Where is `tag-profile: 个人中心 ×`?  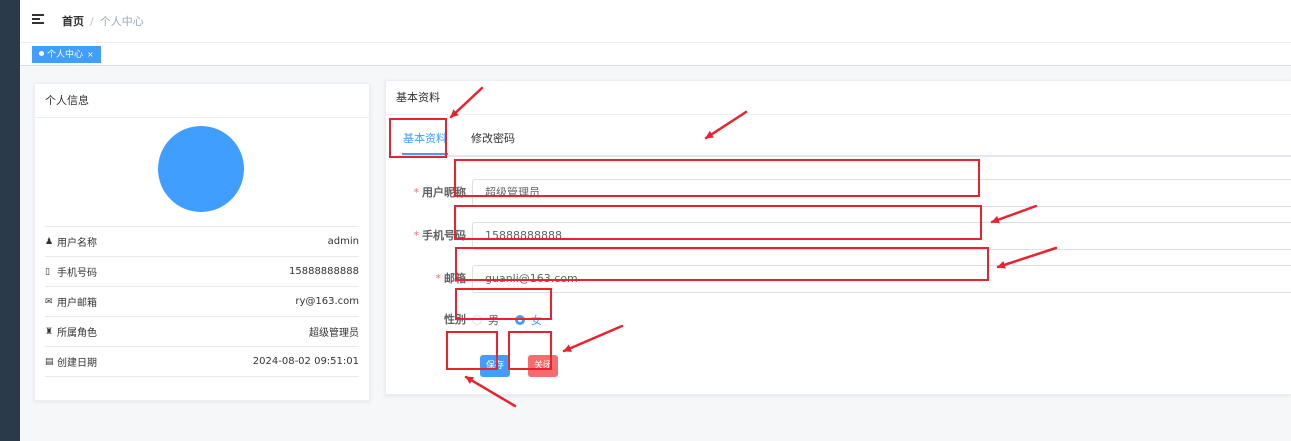
tag-profile: 个人中心 × is located at coordinates (66, 54).